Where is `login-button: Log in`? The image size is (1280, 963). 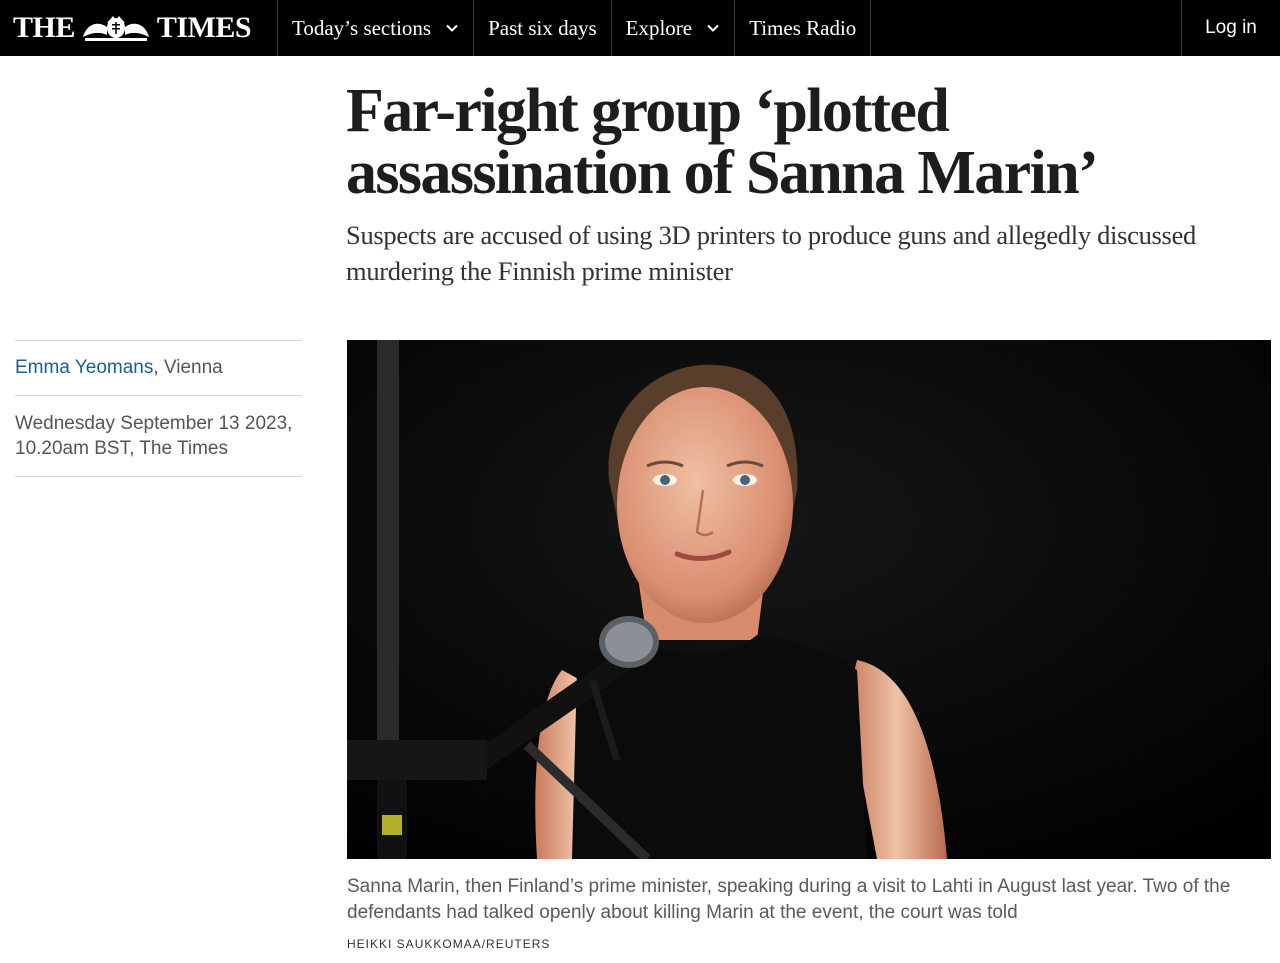
login-button: Log in is located at coordinates (1230, 28).